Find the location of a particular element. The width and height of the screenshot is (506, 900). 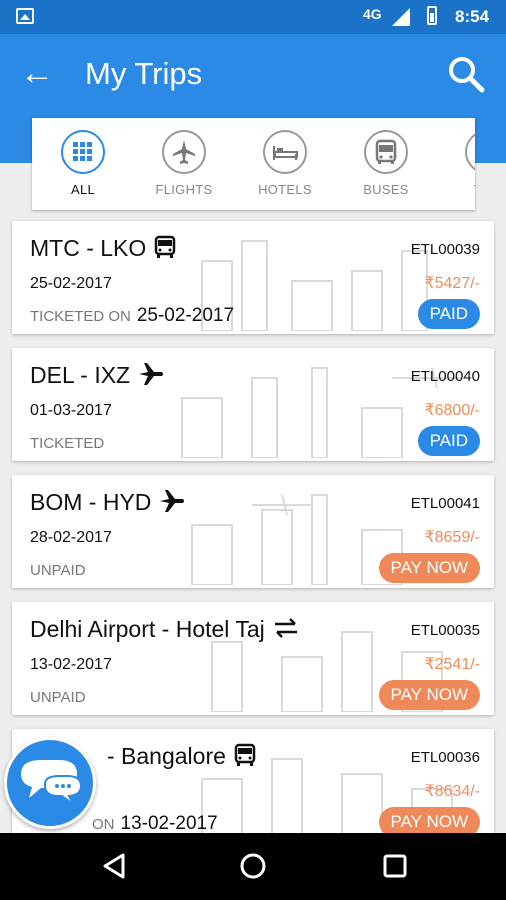

booking-ref: ETL00035 is located at coordinates (445, 630).